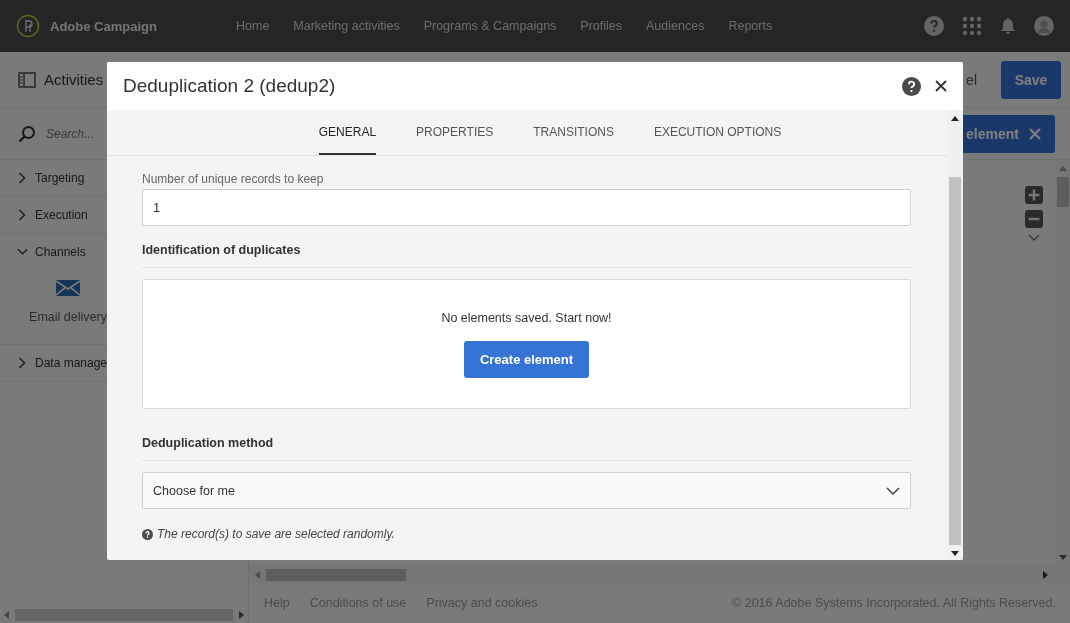  I want to click on toolbar-title: Activities, so click(74, 79).